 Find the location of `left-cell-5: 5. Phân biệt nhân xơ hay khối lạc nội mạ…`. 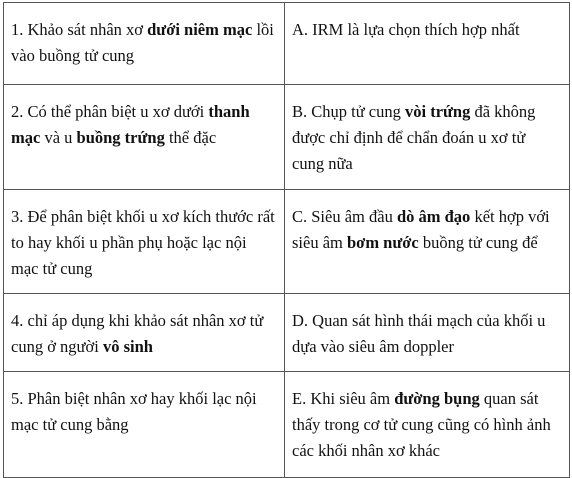

left-cell-5: 5. Phân biệt nhân xơ hay khối lạc nội mạ… is located at coordinates (144, 424).